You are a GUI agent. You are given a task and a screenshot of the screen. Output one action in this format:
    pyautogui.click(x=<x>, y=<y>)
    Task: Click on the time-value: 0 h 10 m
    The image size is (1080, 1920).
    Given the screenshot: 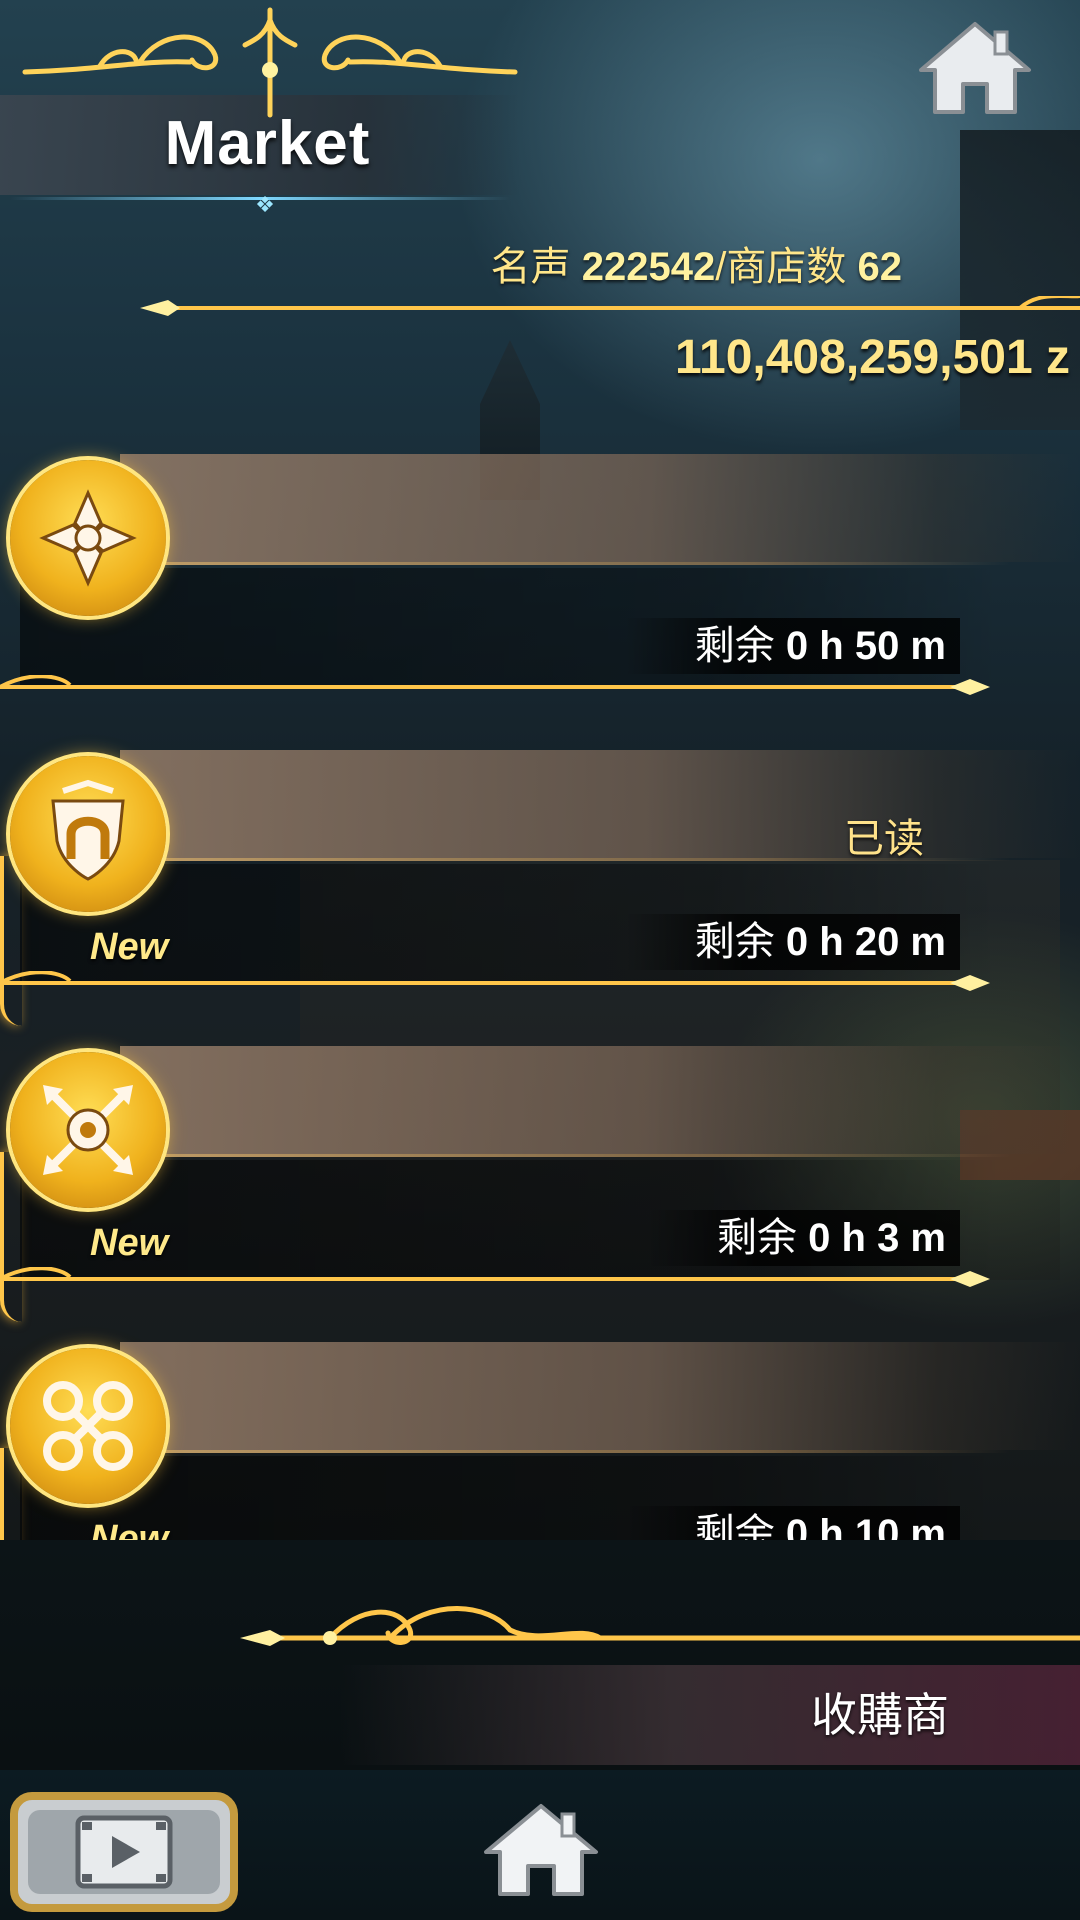 What is the action you would take?
    pyautogui.click(x=865, y=1526)
    